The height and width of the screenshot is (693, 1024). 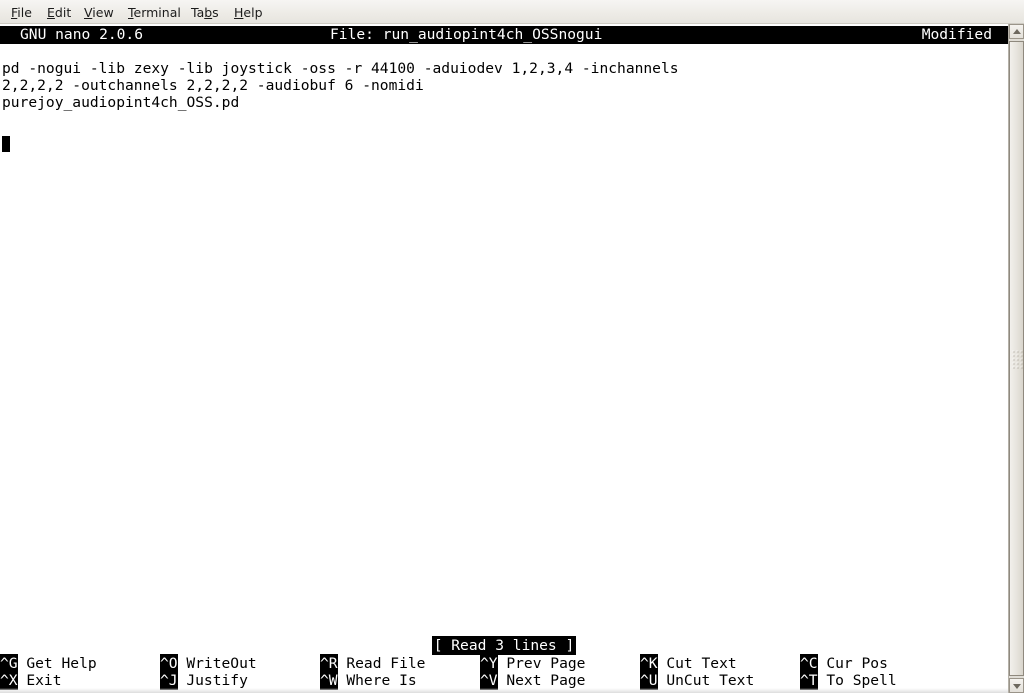 I want to click on shortcut-uncut-text: ^U UnCut Text, so click(x=697, y=680).